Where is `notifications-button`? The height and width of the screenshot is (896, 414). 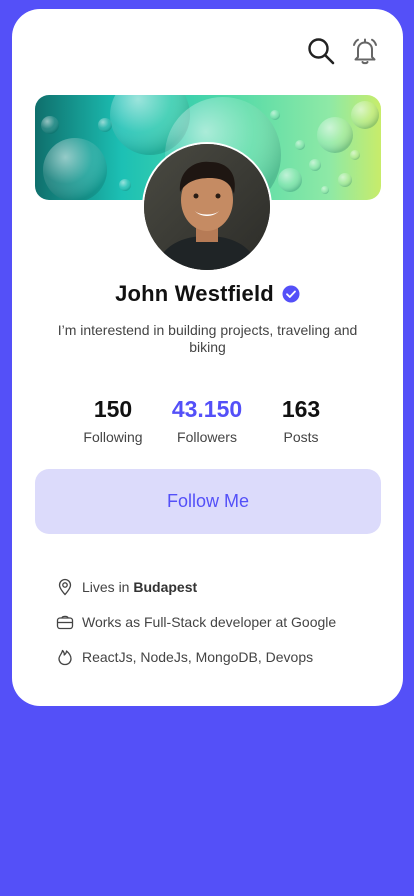 notifications-button is located at coordinates (365, 51).